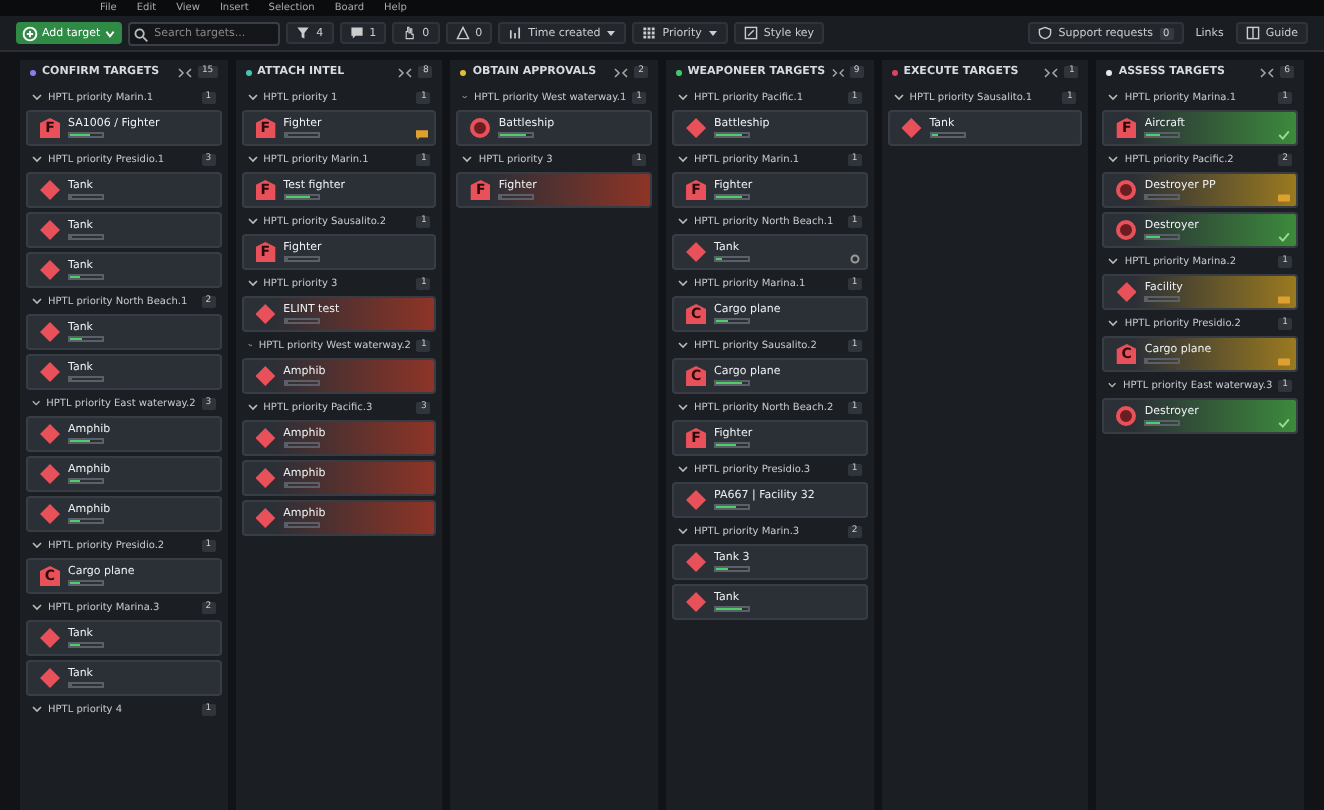 This screenshot has height=810, width=1324. I want to click on warning-icon, so click(462, 33).